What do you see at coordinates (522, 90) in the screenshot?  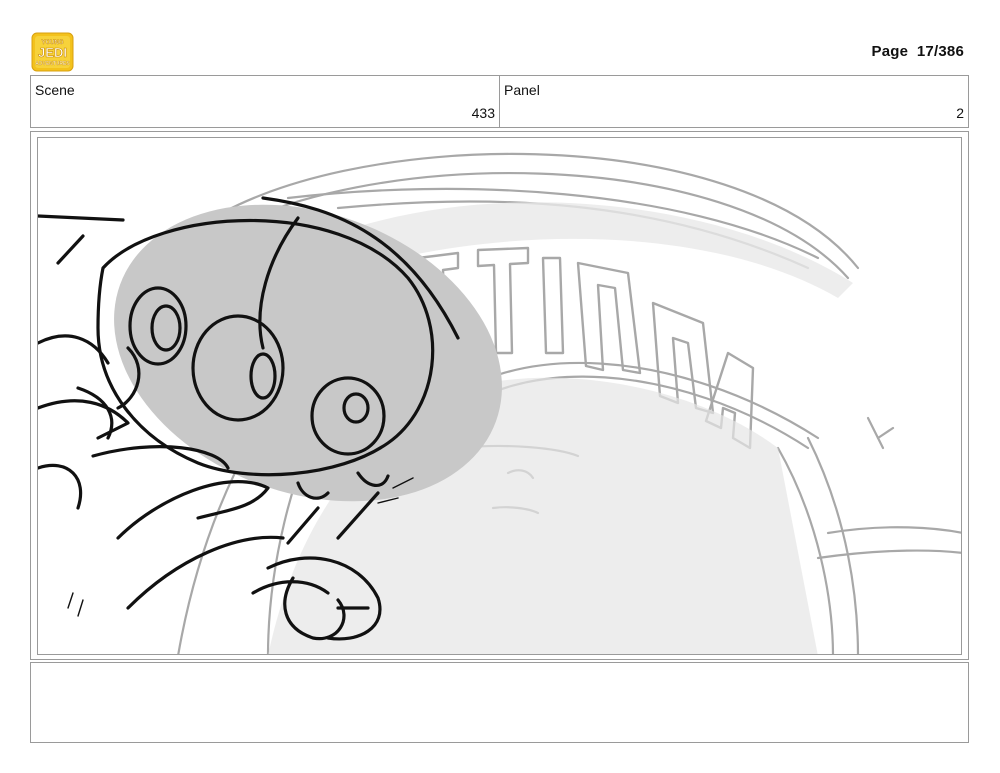 I see `panel-label: Panel` at bounding box center [522, 90].